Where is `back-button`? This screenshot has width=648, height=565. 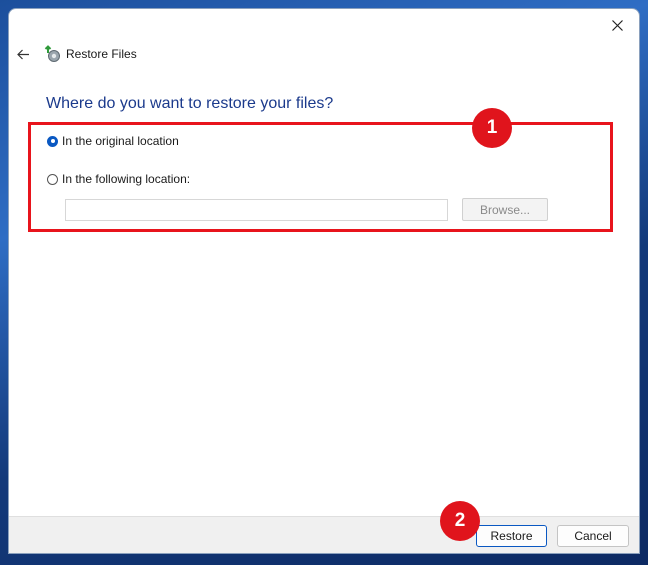
back-button is located at coordinates (23, 54).